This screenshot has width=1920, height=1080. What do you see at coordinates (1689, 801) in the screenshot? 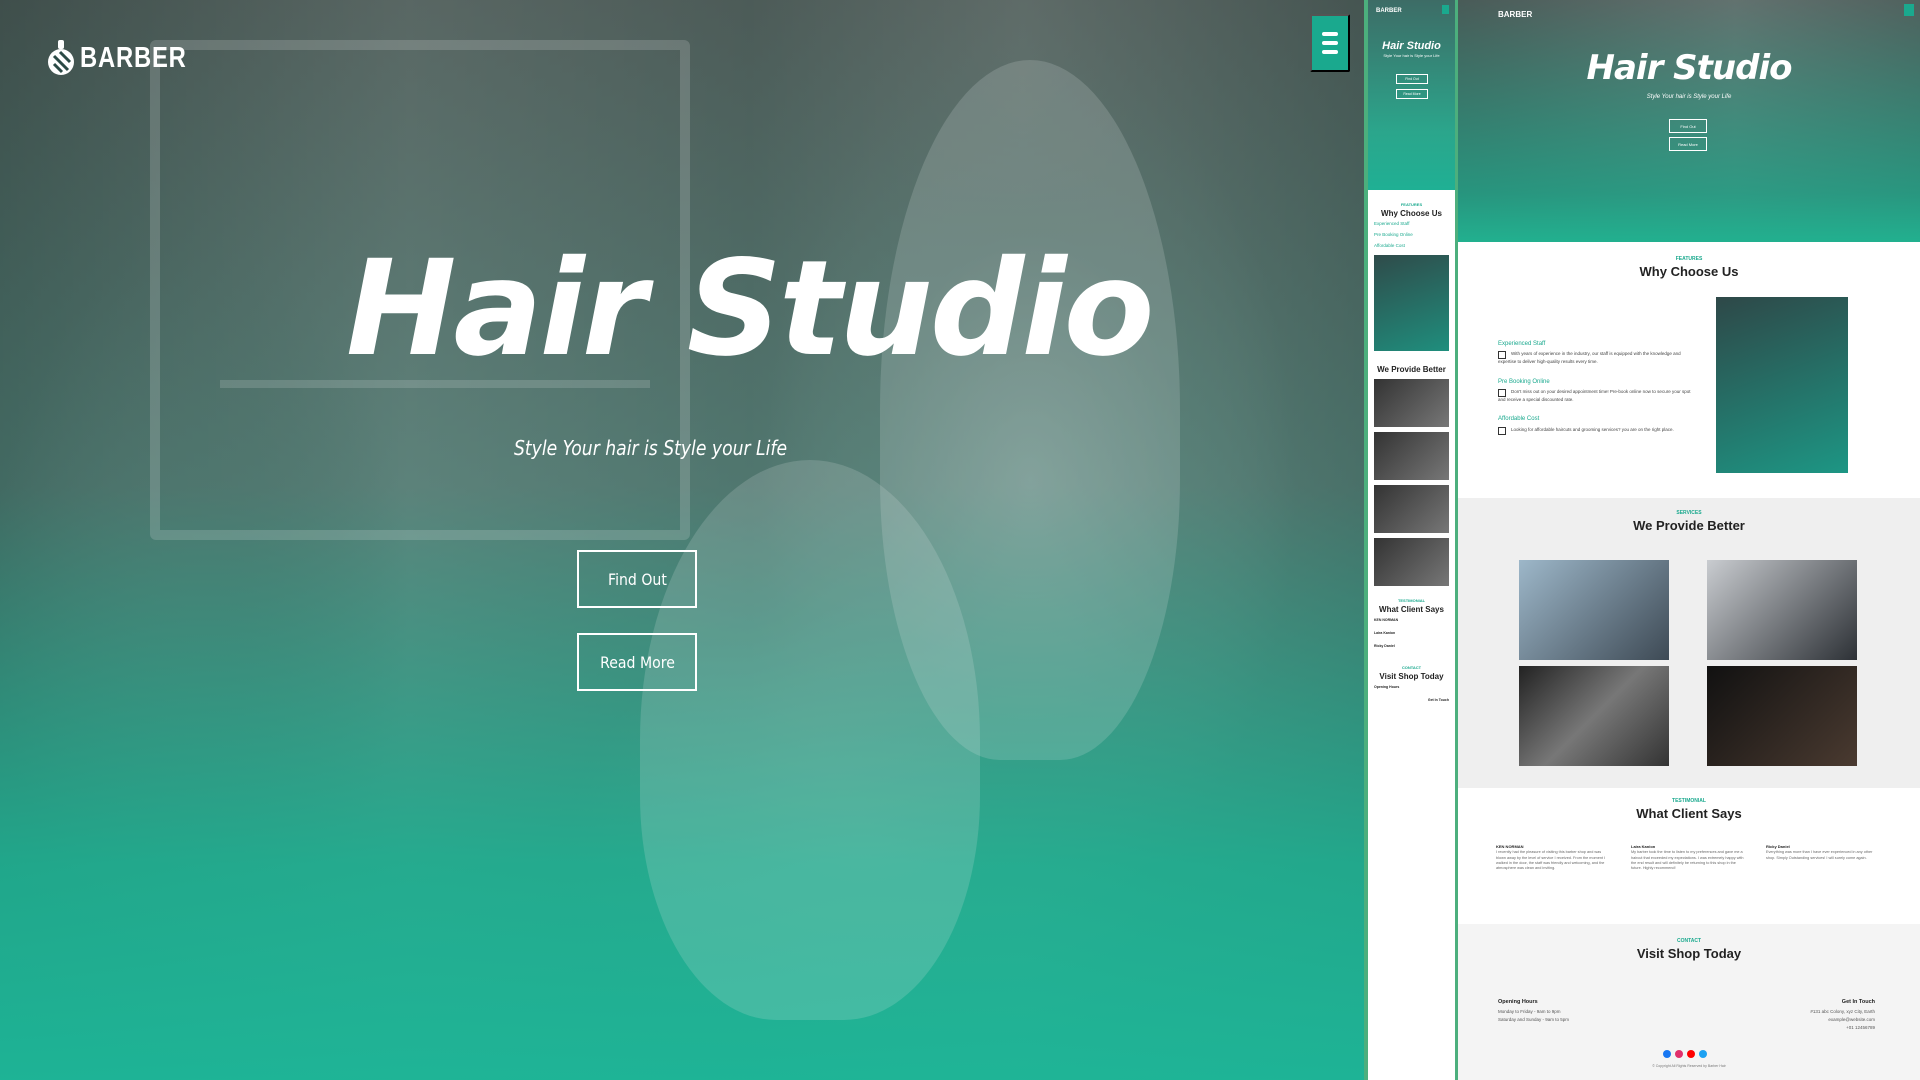
I see `testimonial-label: TESTIMONIAL` at bounding box center [1689, 801].